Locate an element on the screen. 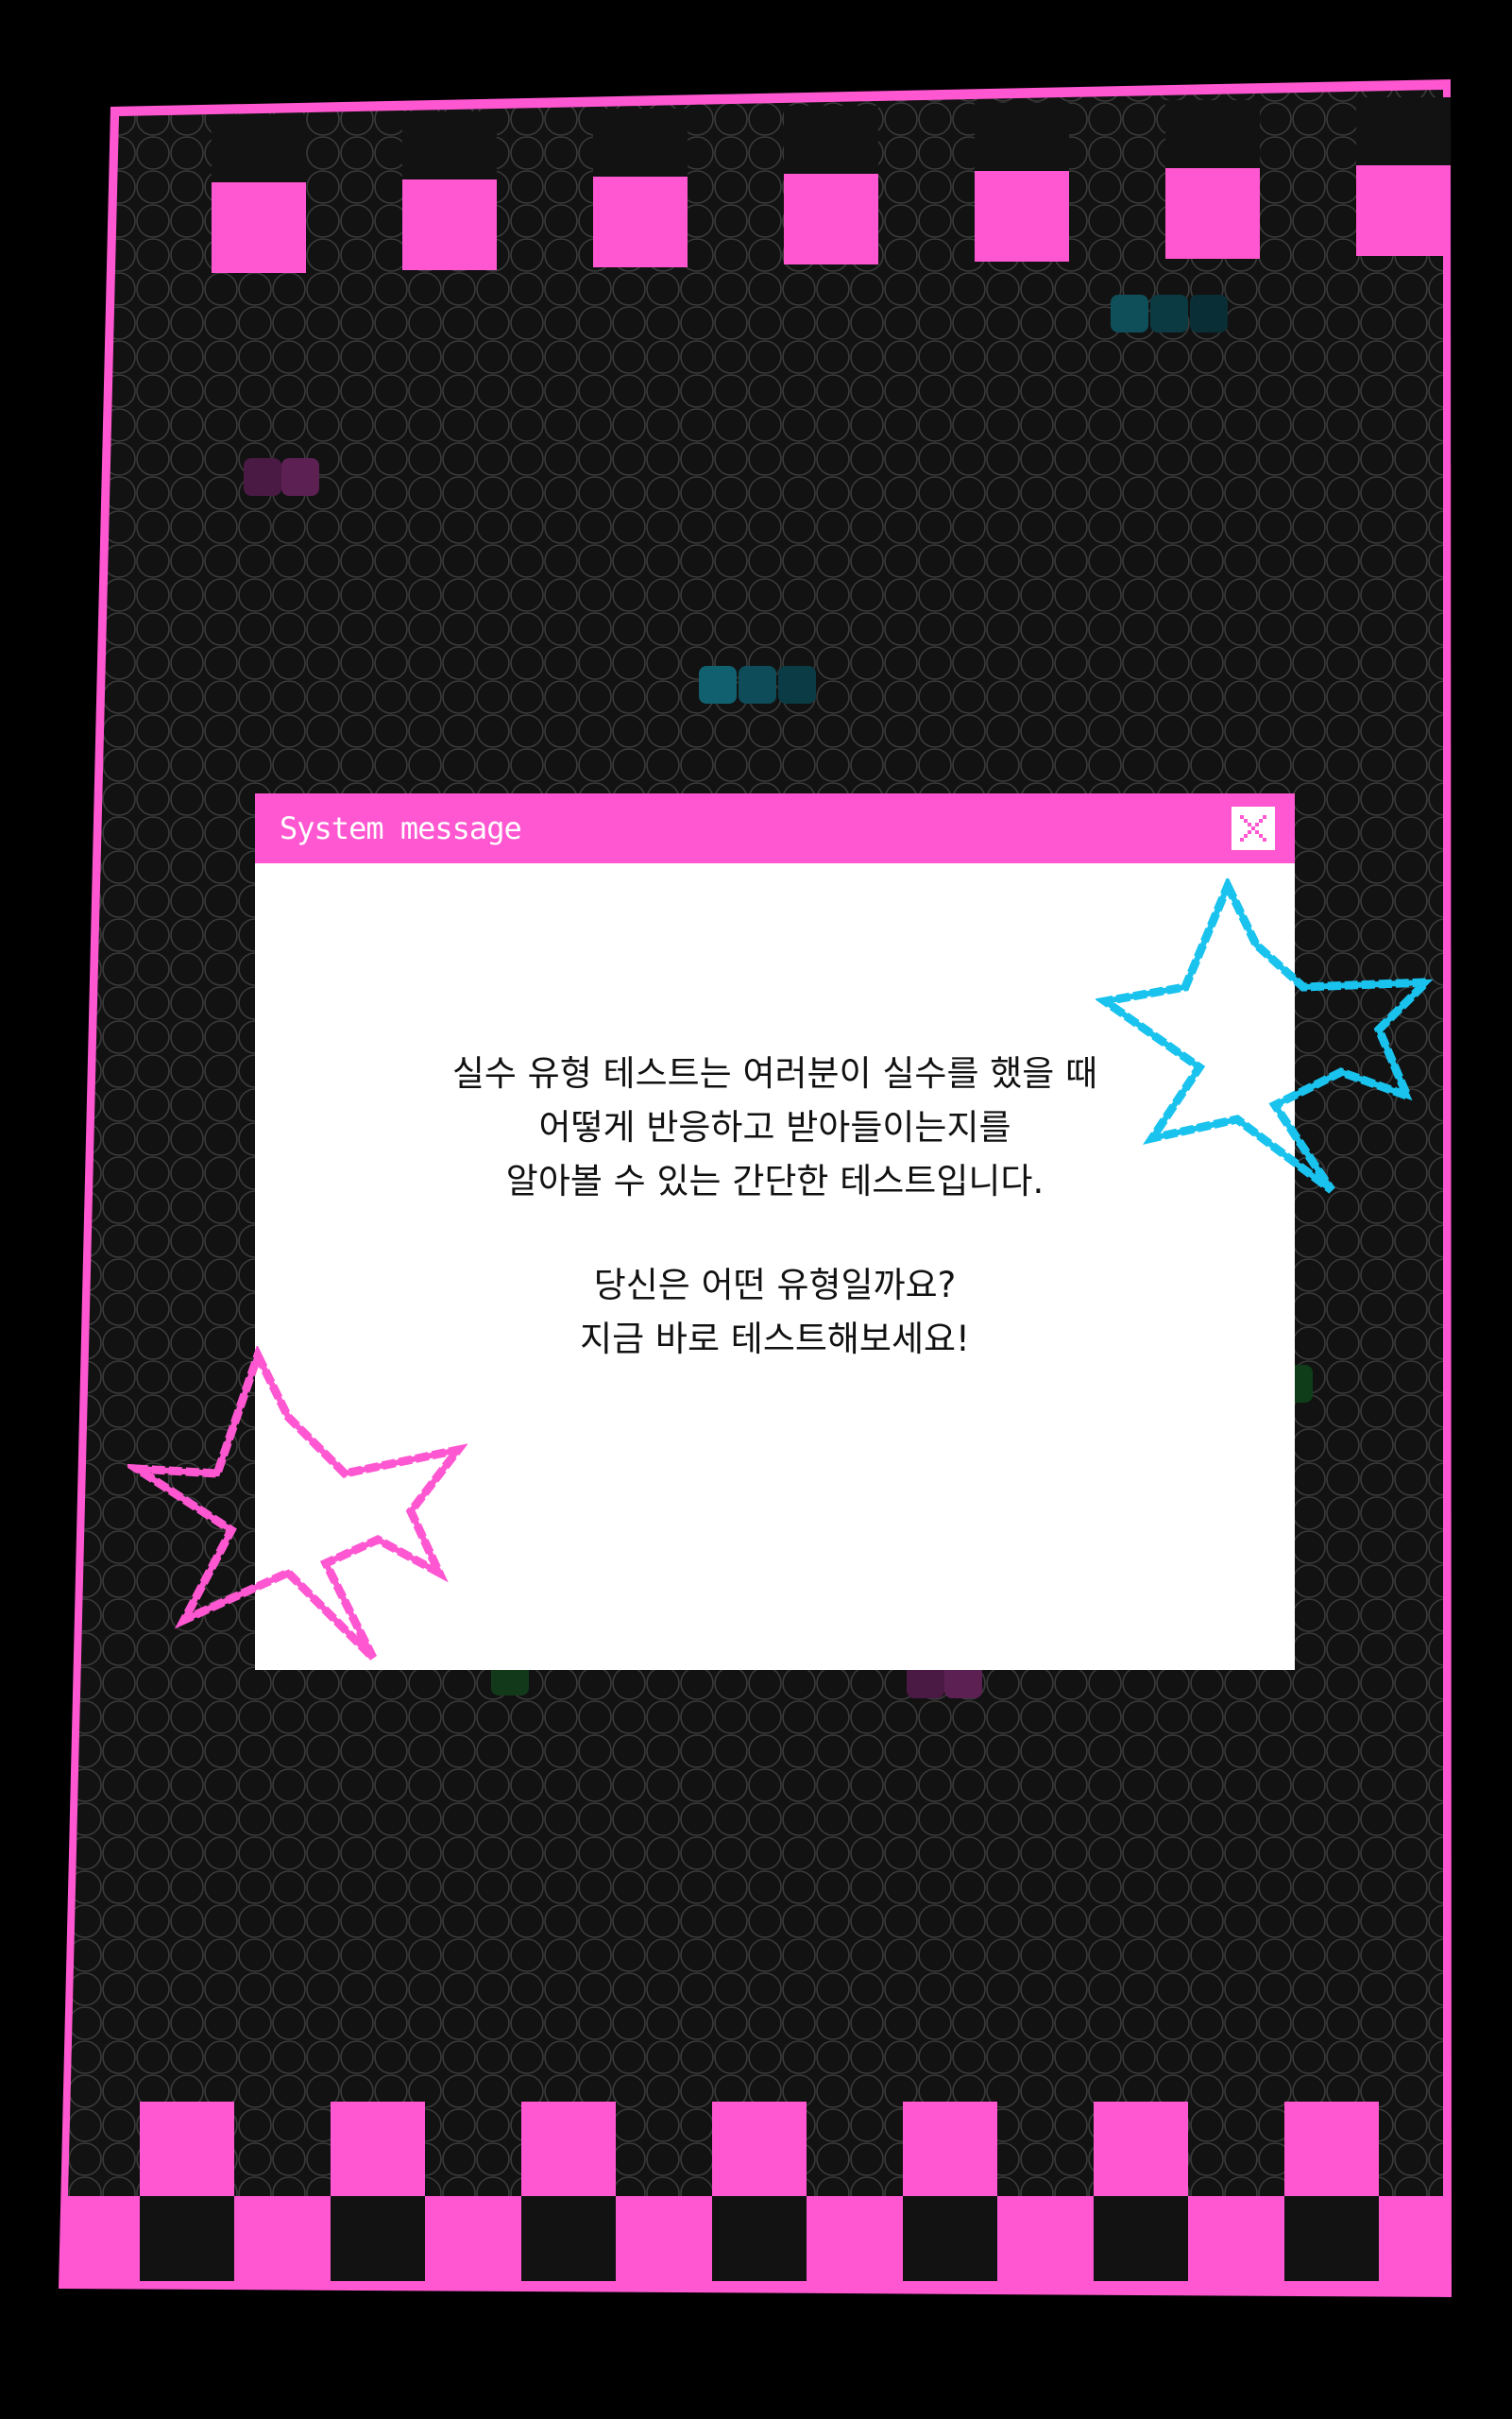  cta-line: 당신은 어떤 유형일까요? is located at coordinates (775, 1285).